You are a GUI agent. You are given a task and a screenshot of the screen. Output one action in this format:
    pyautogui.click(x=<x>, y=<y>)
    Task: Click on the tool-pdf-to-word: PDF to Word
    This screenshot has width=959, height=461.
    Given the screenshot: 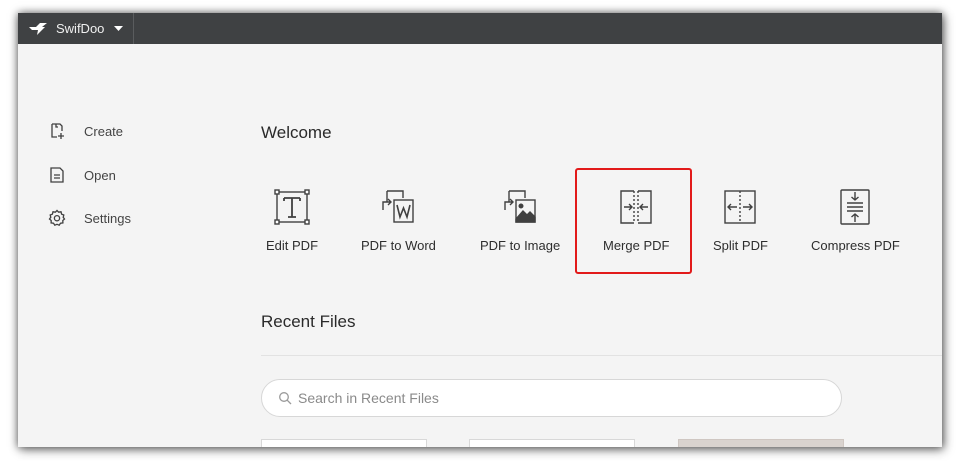 What is the action you would take?
    pyautogui.click(x=398, y=220)
    